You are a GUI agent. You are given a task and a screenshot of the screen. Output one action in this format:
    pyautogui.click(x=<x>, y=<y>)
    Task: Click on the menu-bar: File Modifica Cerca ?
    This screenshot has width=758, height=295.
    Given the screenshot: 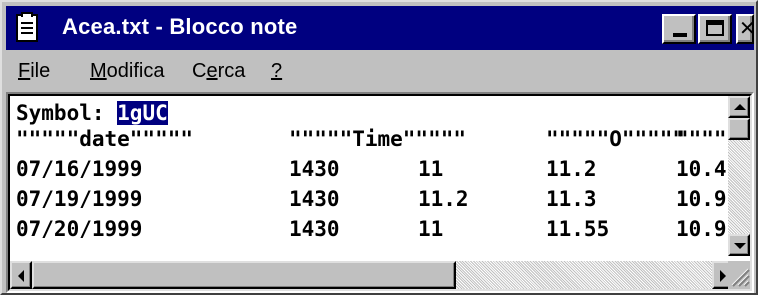 What is the action you would take?
    pyautogui.click(x=380, y=72)
    